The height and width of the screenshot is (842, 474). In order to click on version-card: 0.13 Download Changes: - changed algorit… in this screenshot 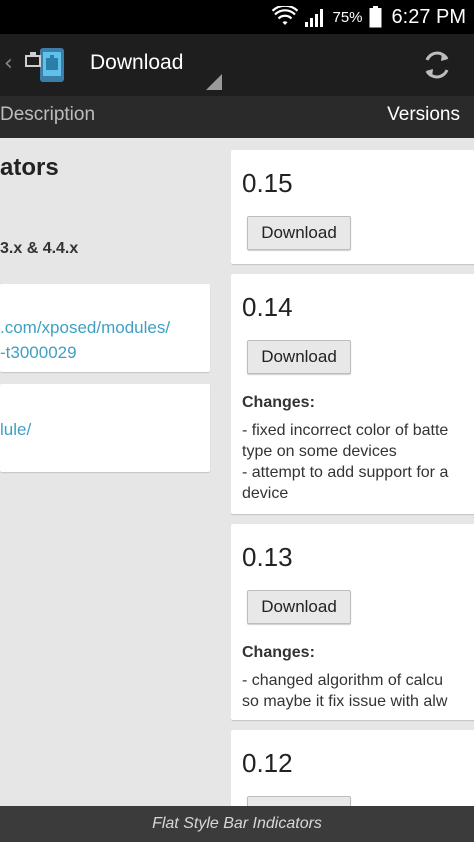, I will do `click(352, 622)`.